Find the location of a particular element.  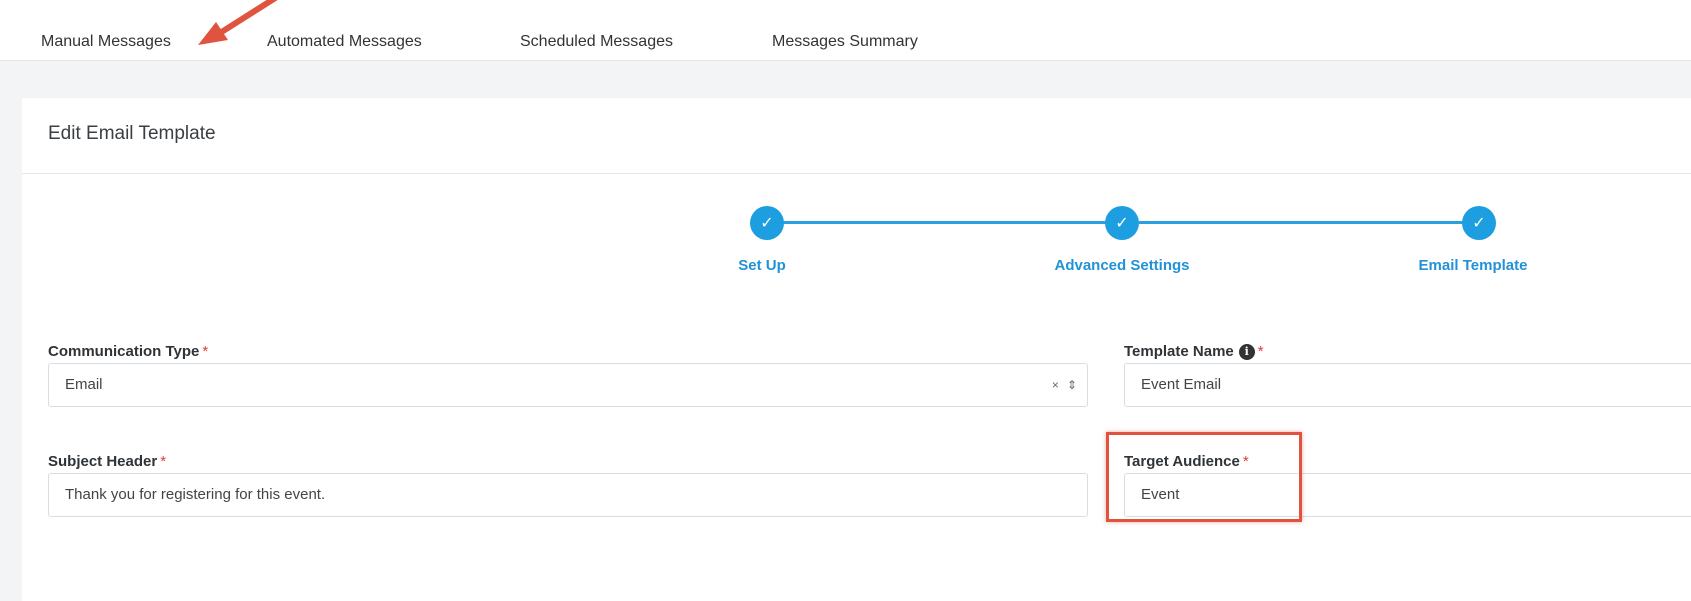

subject-header-label: Subject Header * is located at coordinates (107, 461).